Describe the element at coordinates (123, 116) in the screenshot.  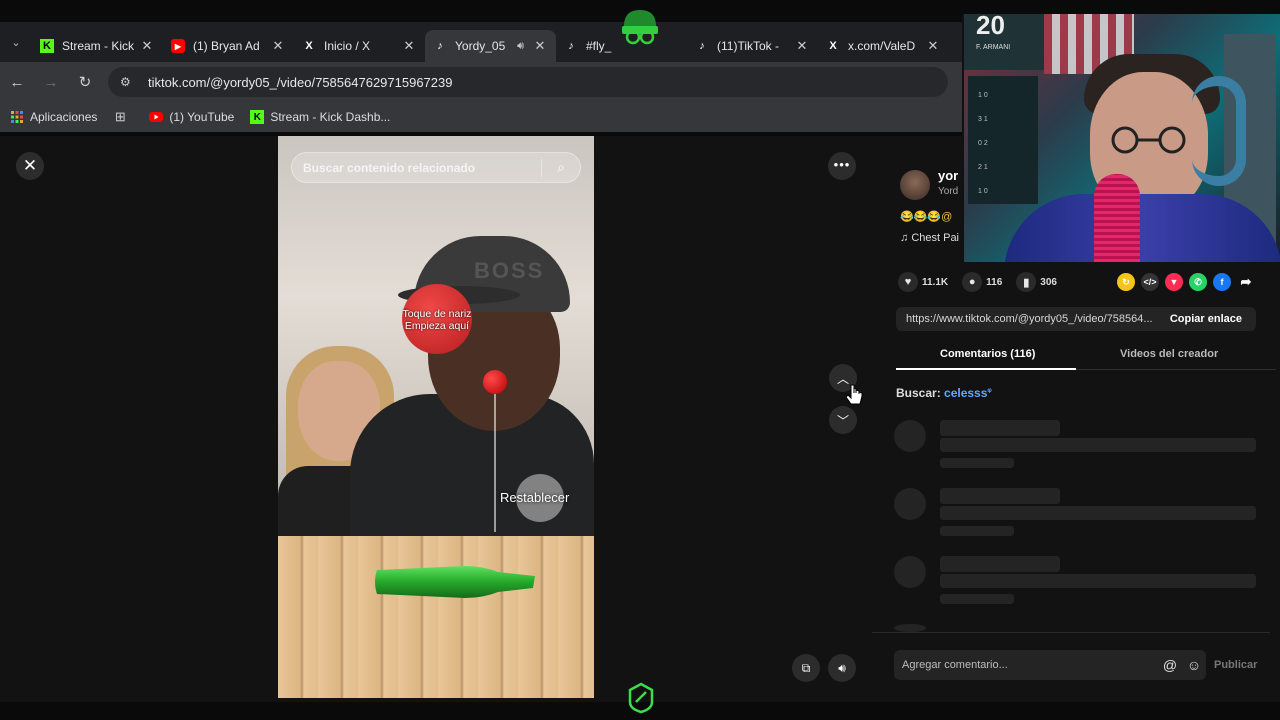
I see `bookmark-grid: ⊞` at that location.